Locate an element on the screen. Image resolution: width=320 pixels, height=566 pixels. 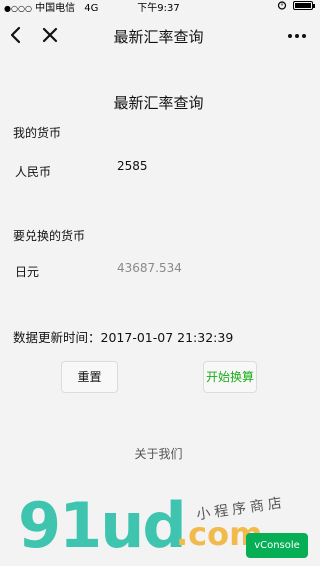
watermark-logo-text: 91ud is located at coordinates (102, 525).